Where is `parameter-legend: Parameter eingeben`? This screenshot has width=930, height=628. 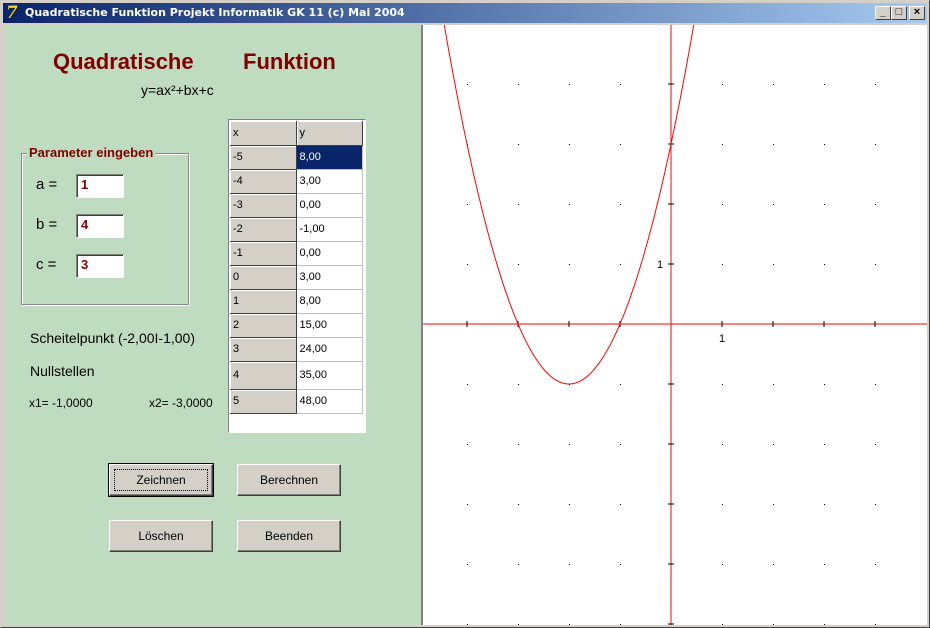 parameter-legend: Parameter eingeben is located at coordinates (91, 152).